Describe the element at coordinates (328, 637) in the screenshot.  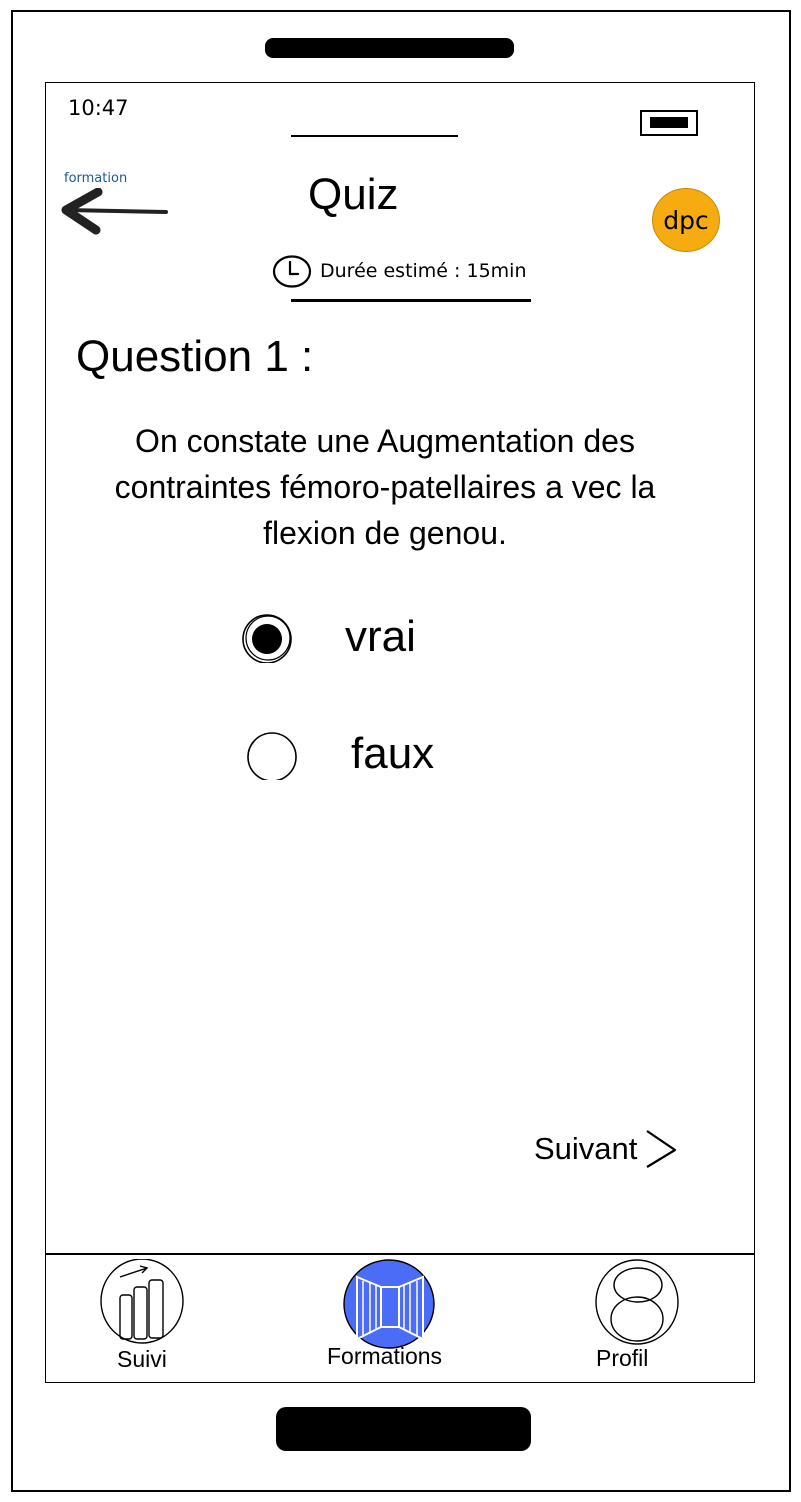
I see `answer-option-vrai: vrai` at that location.